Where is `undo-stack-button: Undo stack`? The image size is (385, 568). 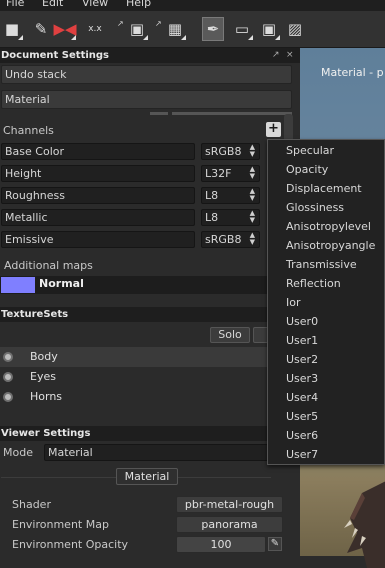 undo-stack-button: Undo stack is located at coordinates (146, 74).